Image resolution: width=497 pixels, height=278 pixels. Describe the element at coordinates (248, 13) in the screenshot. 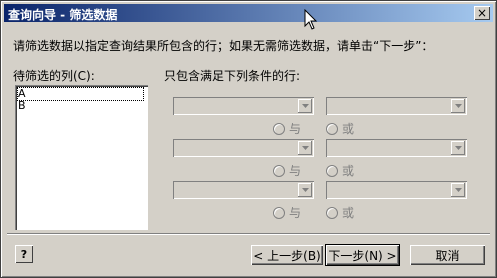

I see `title-bar: 查询向导 - 筛选数据 ×` at that location.